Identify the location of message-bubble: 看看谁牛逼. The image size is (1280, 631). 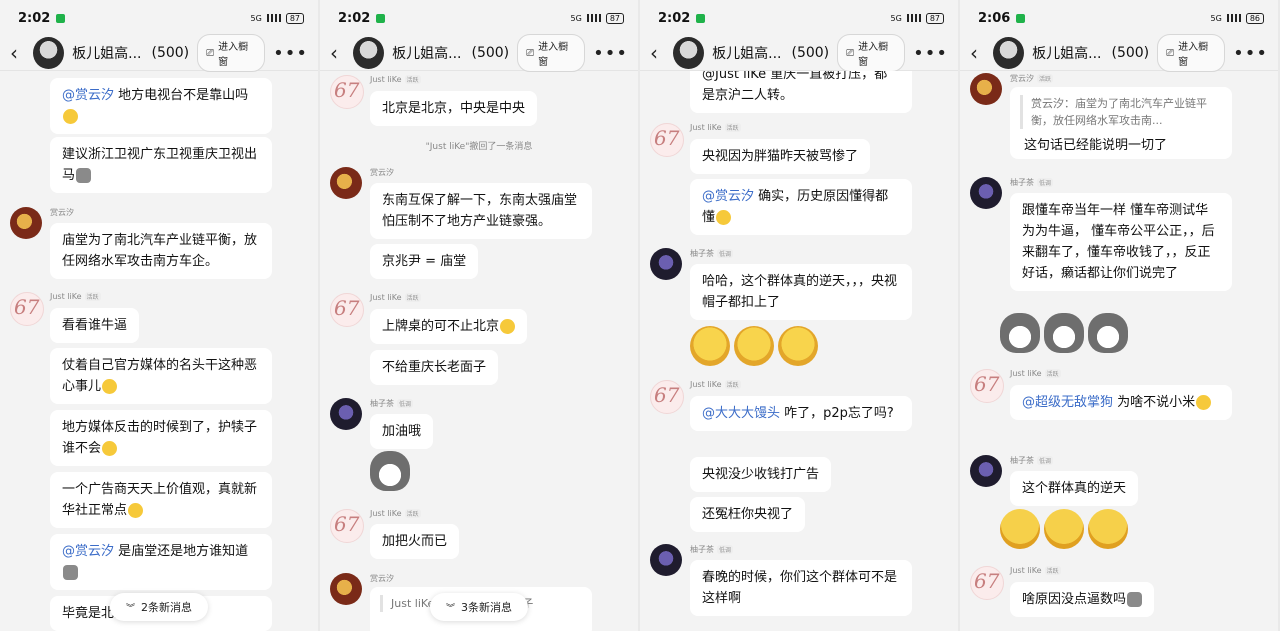
(95, 325).